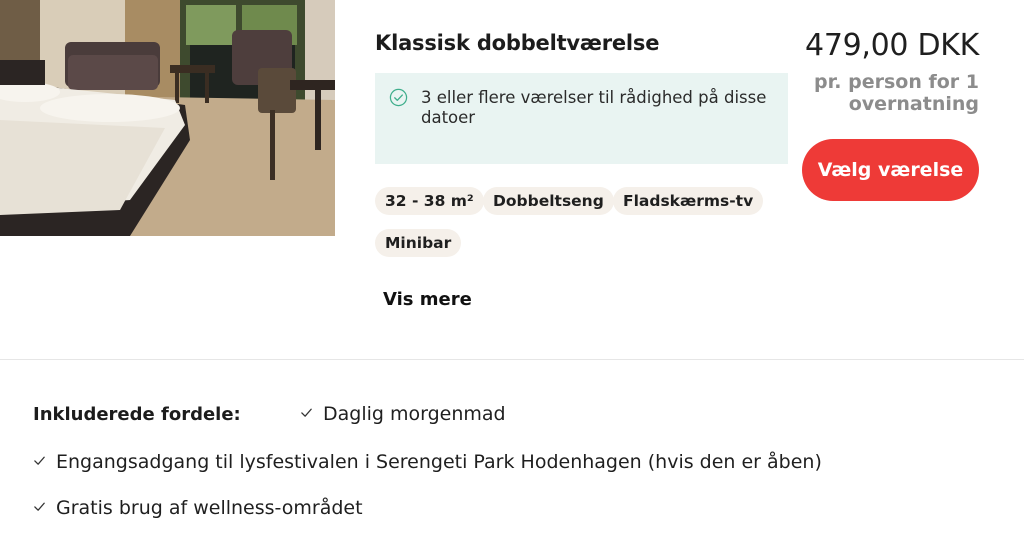  Describe the element at coordinates (418, 243) in the screenshot. I see `feature-chip: Minibar` at that location.